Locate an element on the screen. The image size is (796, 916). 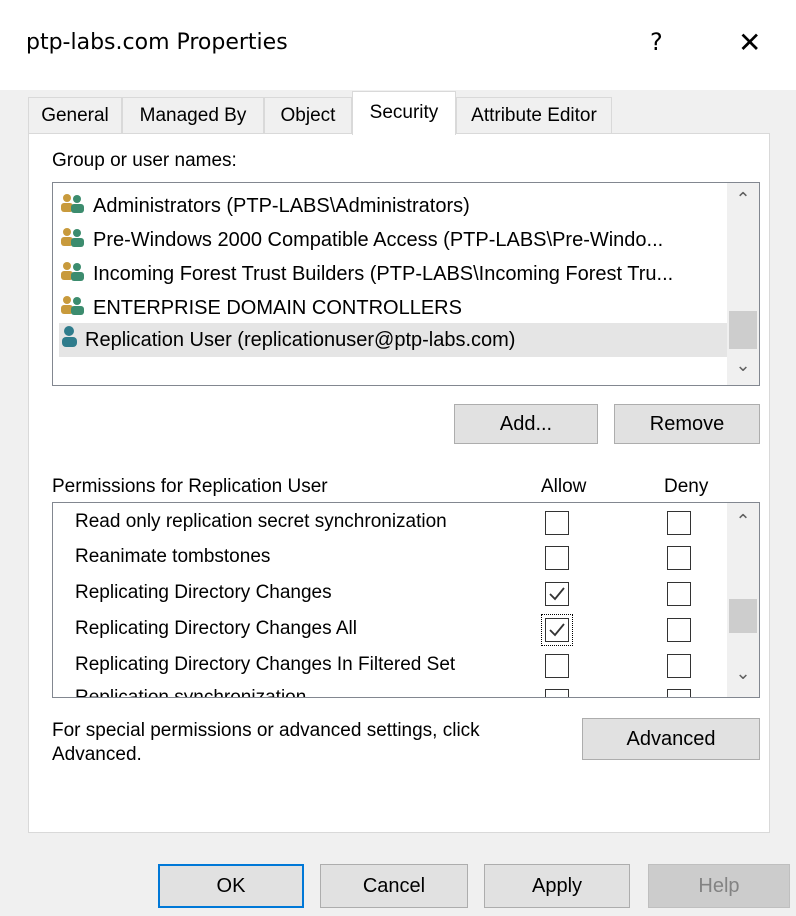
tab-object: Object is located at coordinates (308, 115).